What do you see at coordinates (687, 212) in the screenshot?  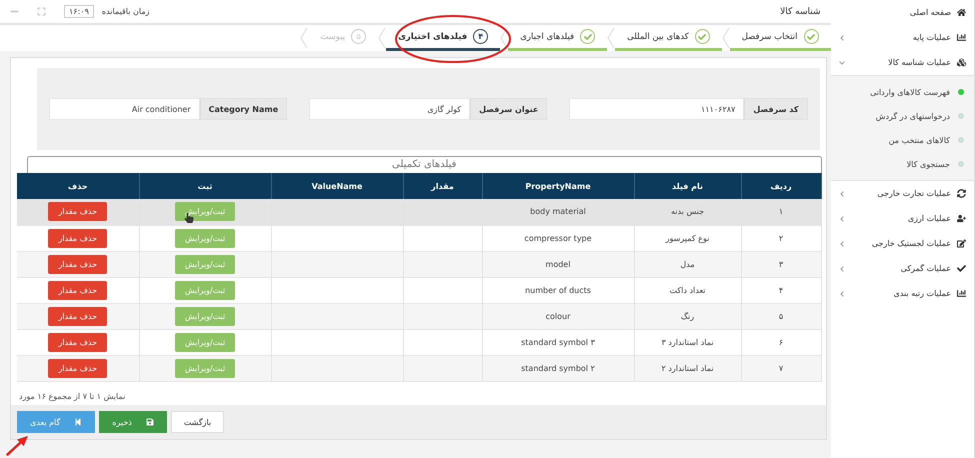 I see `table-cell: جنس بدنه` at bounding box center [687, 212].